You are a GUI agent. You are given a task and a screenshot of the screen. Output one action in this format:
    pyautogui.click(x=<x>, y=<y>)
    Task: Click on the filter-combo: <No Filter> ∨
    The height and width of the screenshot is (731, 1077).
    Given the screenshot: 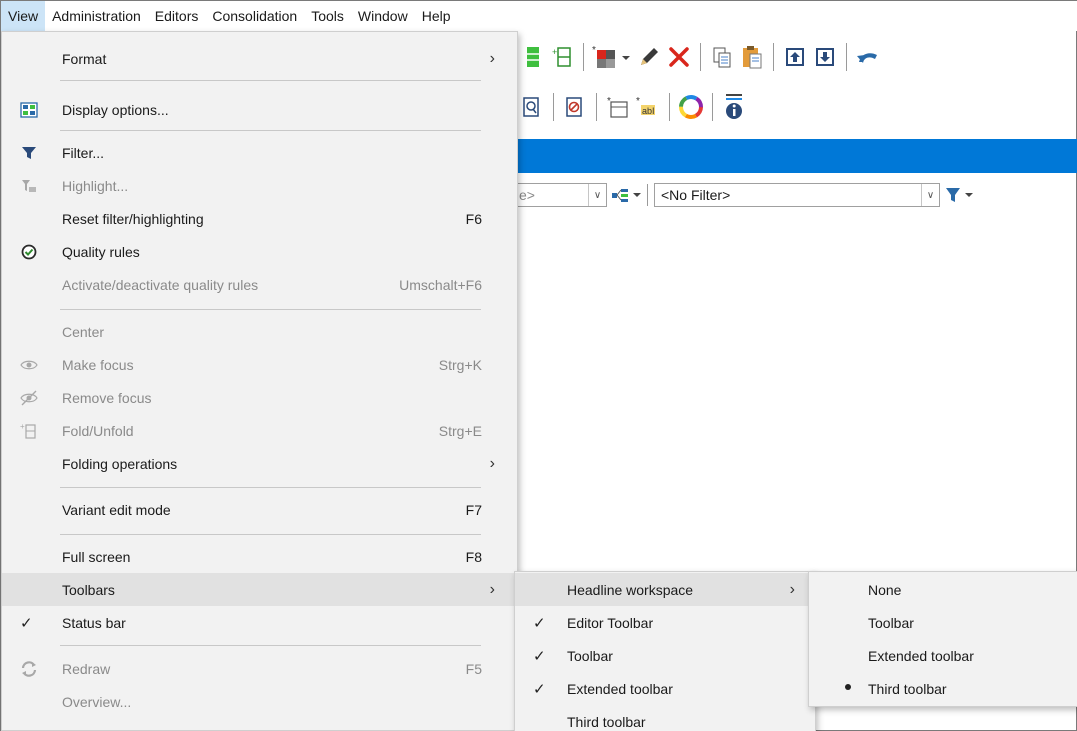 What is the action you would take?
    pyautogui.click(x=797, y=195)
    